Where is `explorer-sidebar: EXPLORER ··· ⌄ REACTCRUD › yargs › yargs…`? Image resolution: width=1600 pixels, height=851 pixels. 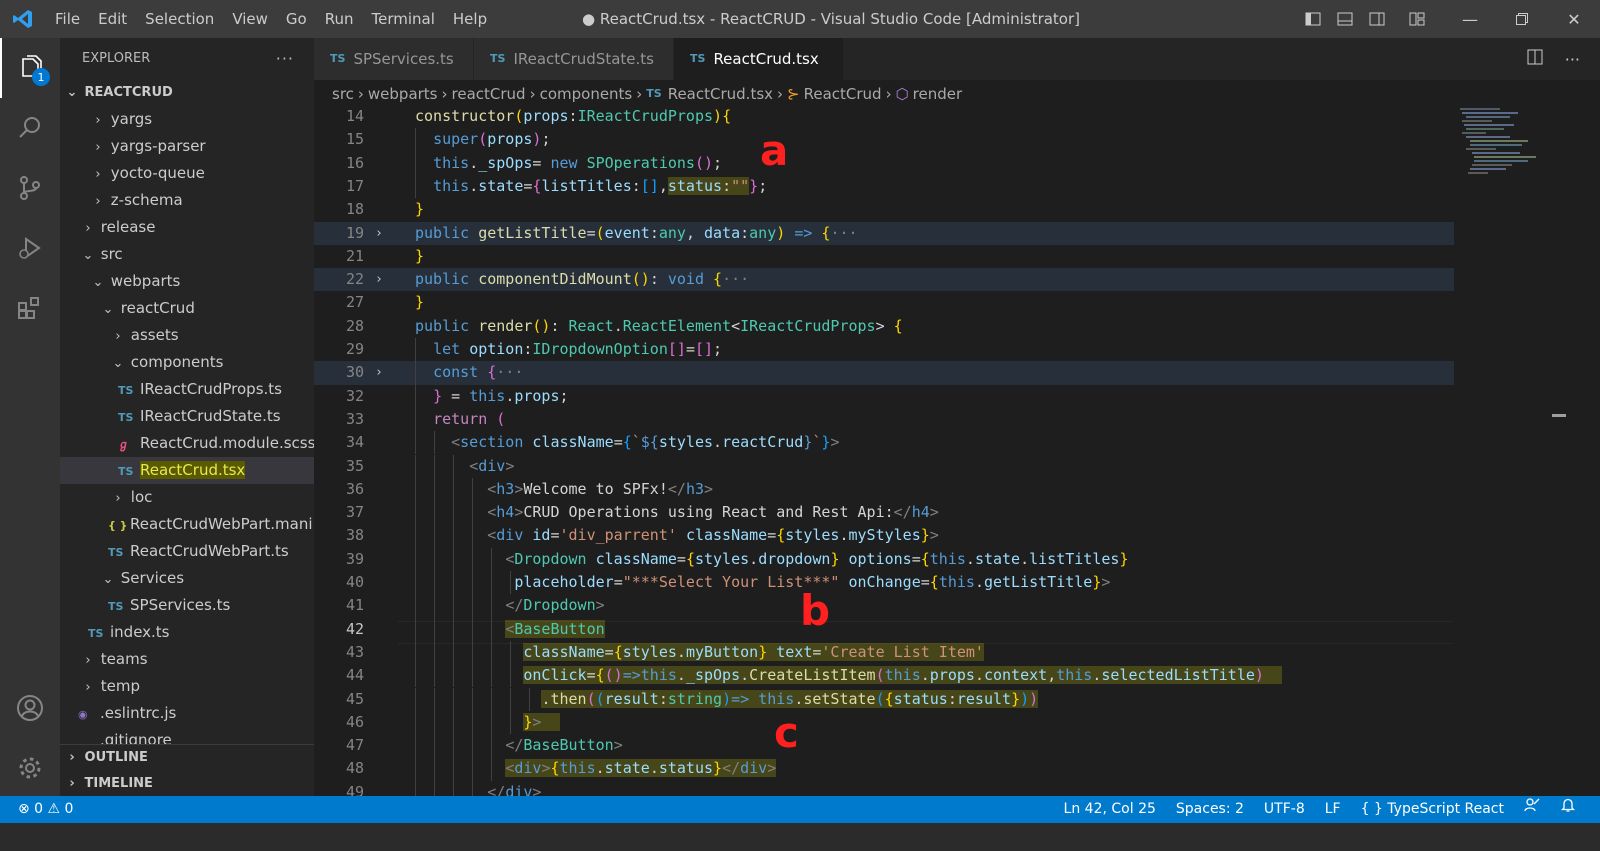 explorer-sidebar: EXPLORER ··· ⌄ REACTCRUD › yargs › yargs… is located at coordinates (187, 417).